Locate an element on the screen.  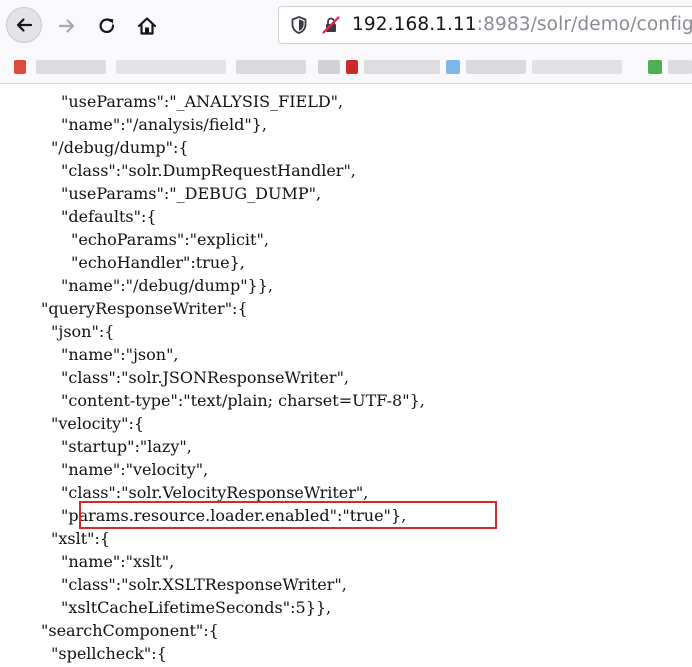
home-icon is located at coordinates (147, 26).